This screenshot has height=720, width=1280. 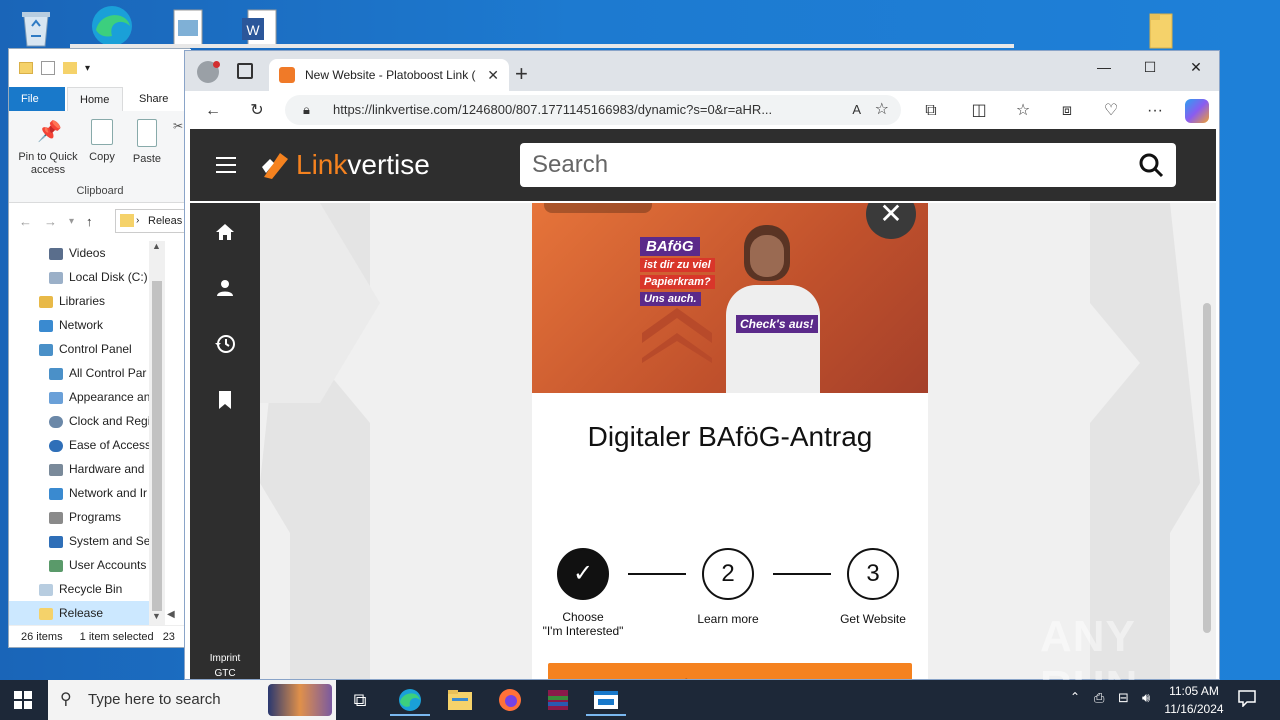 What do you see at coordinates (171, 614) in the screenshot?
I see `scroll-left-icon: ◀` at bounding box center [171, 614].